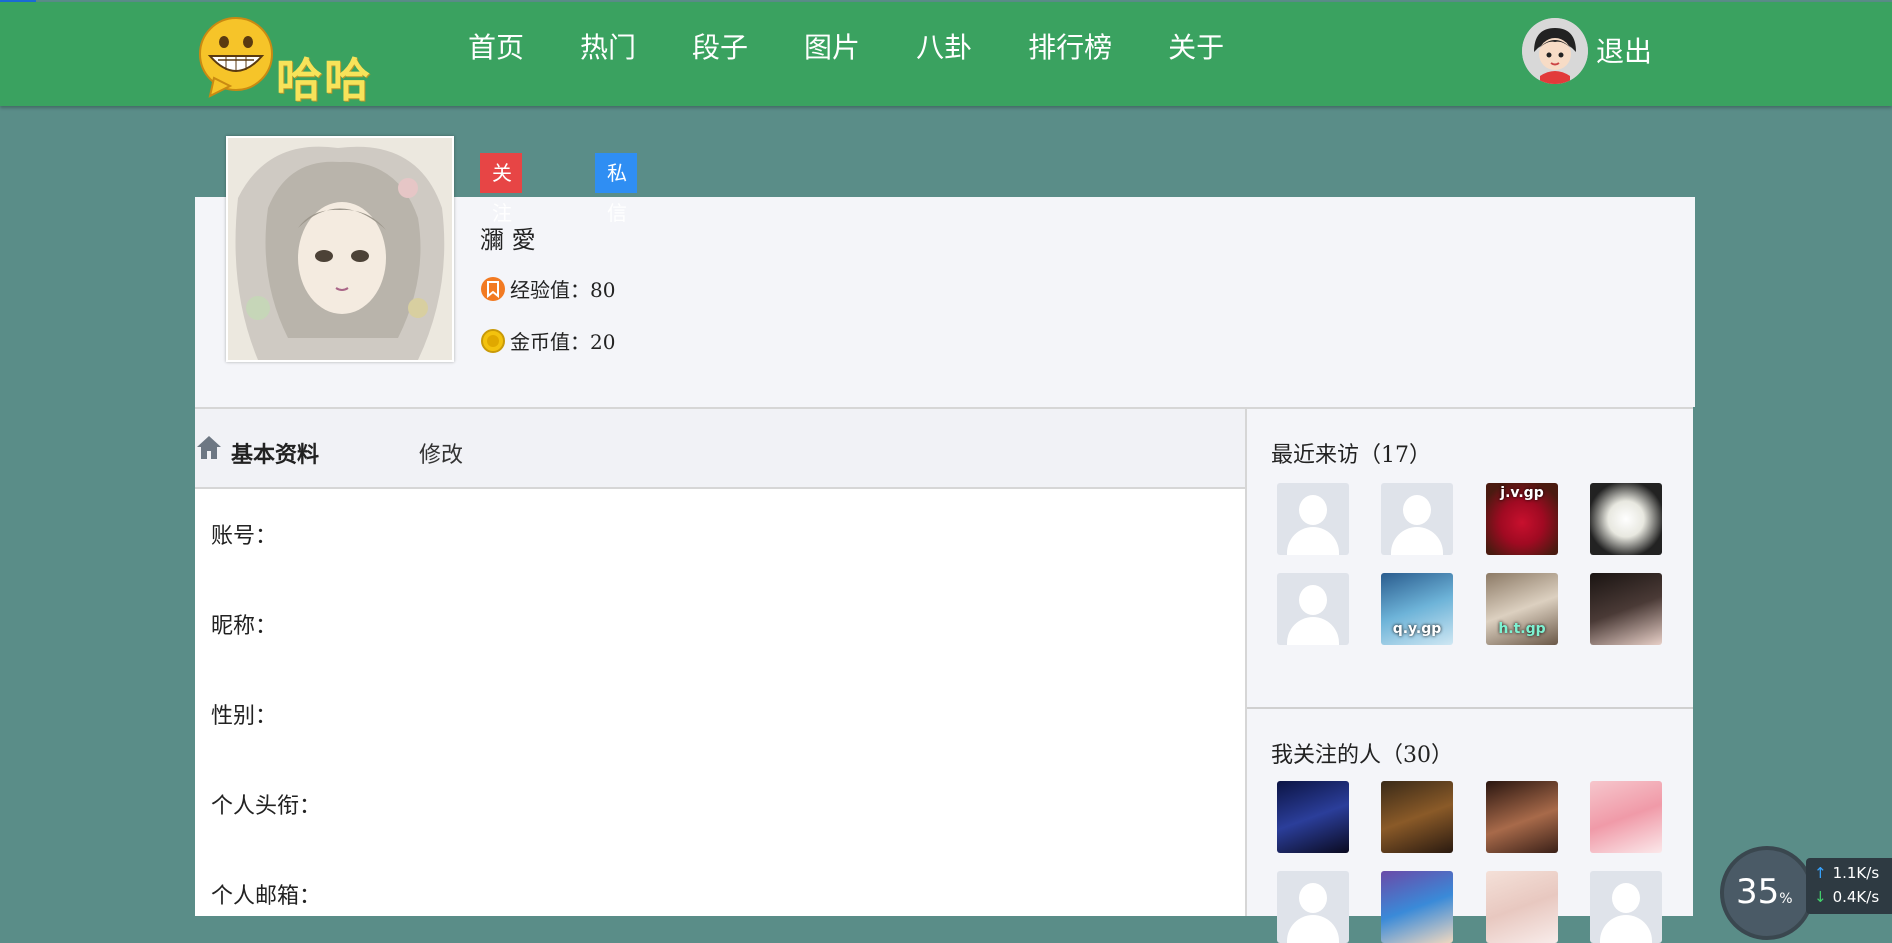 Image resolution: width=1892 pixels, height=943 pixels. Describe the element at coordinates (236, 57) in the screenshot. I see `grin-face-icon` at that location.